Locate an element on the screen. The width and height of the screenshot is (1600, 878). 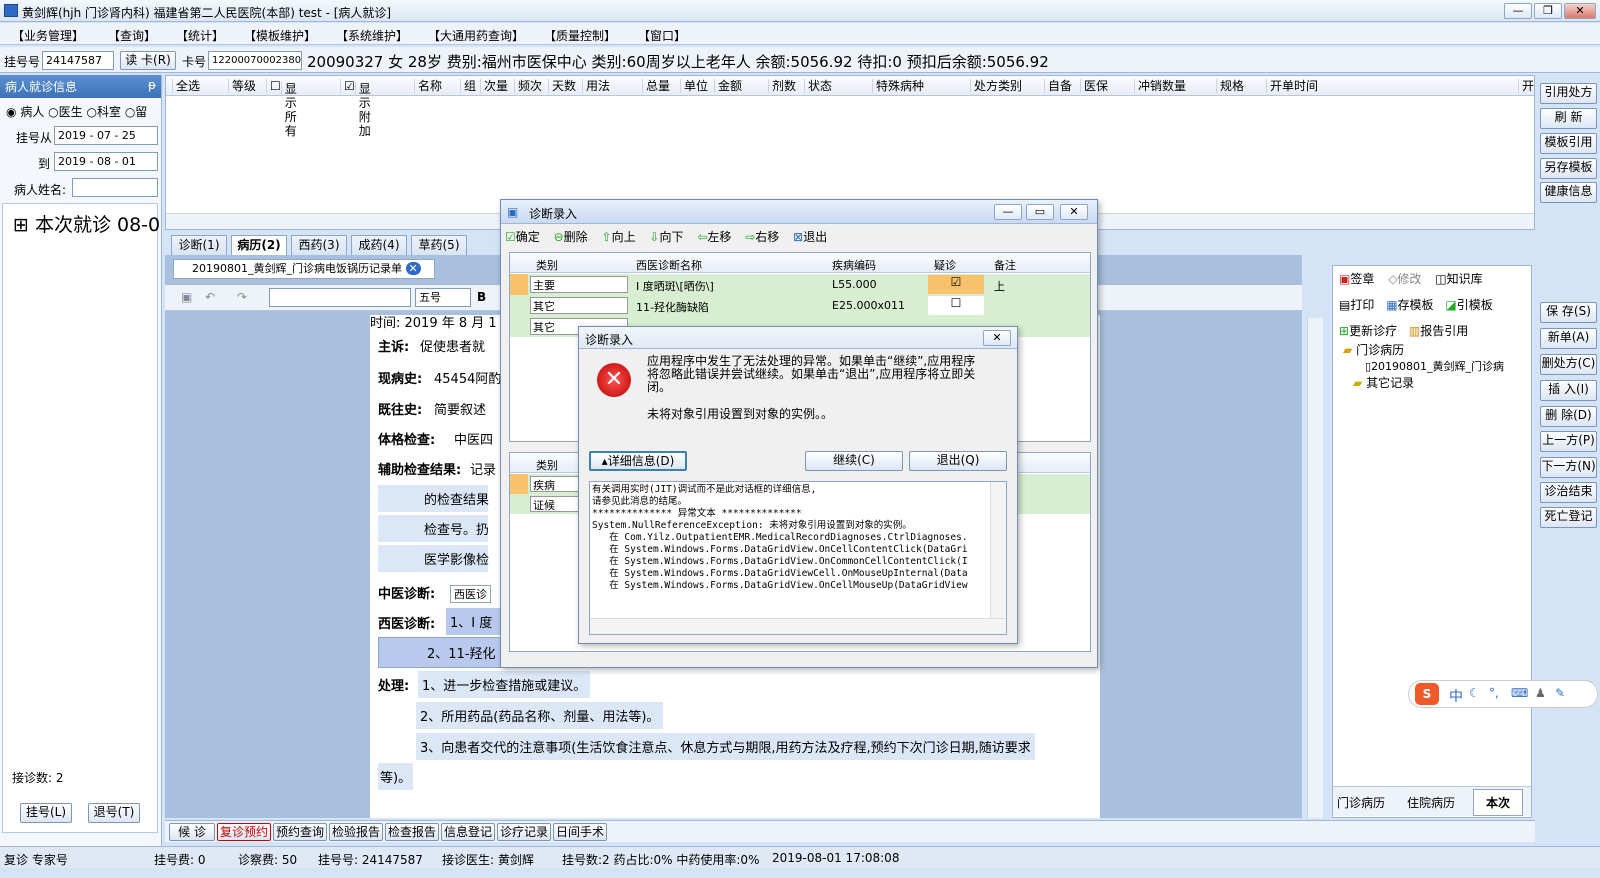
delete-button: 删 除(D) is located at coordinates (1568, 416).